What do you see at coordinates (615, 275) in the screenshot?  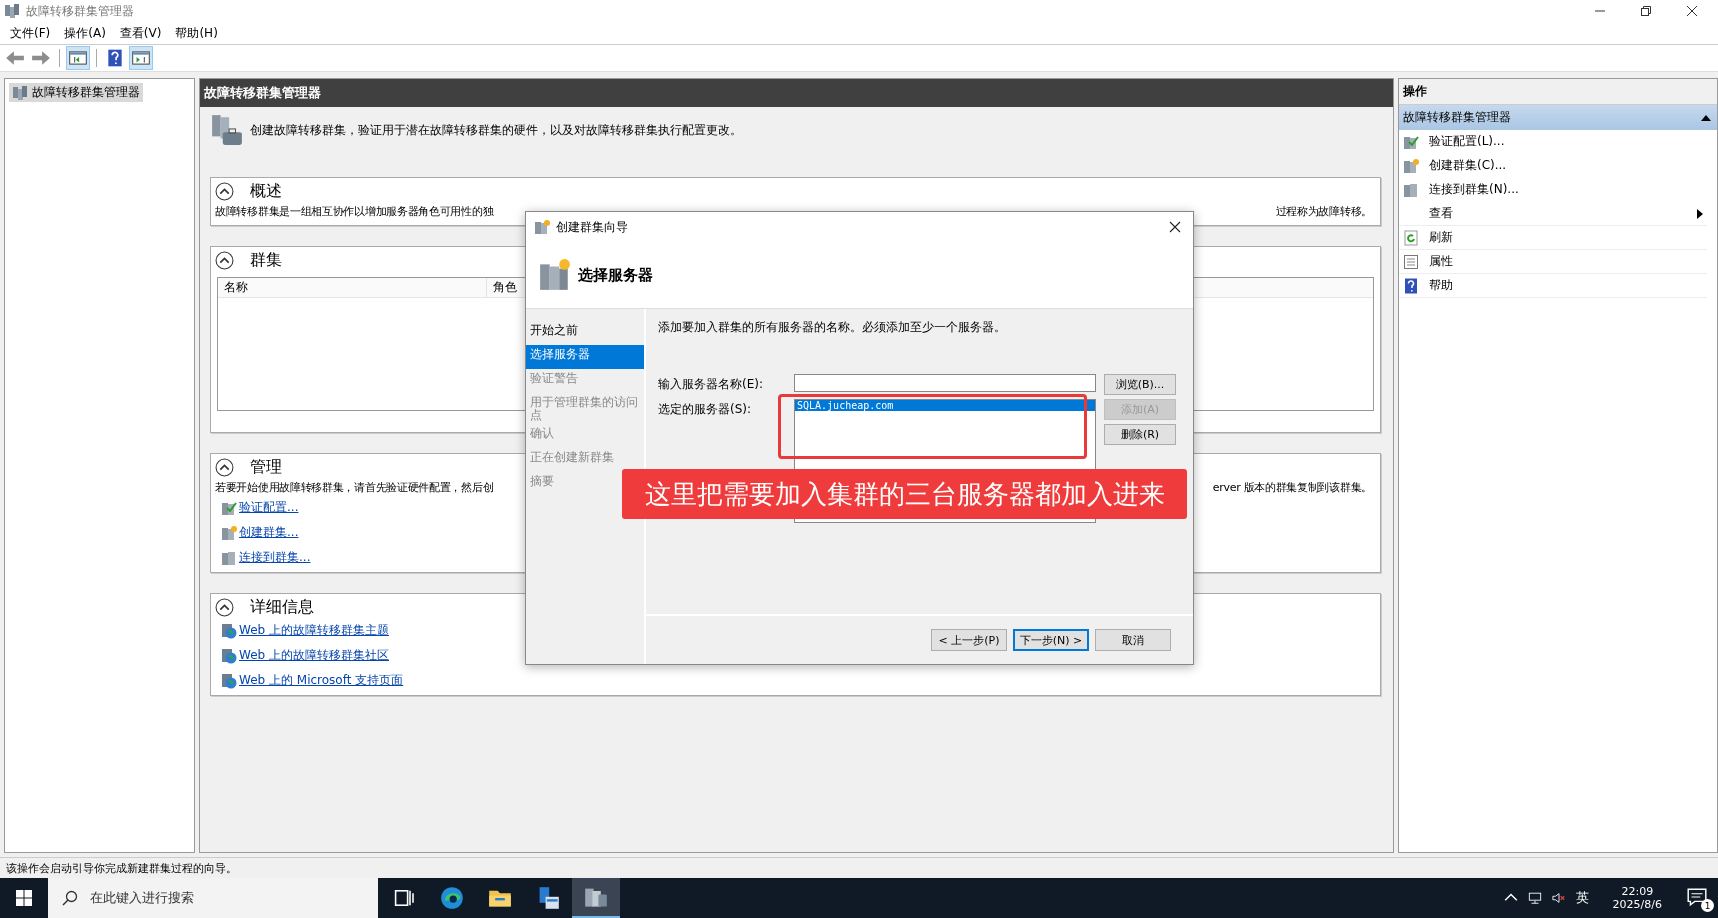 I see `wizard-heading: 选择服务器` at bounding box center [615, 275].